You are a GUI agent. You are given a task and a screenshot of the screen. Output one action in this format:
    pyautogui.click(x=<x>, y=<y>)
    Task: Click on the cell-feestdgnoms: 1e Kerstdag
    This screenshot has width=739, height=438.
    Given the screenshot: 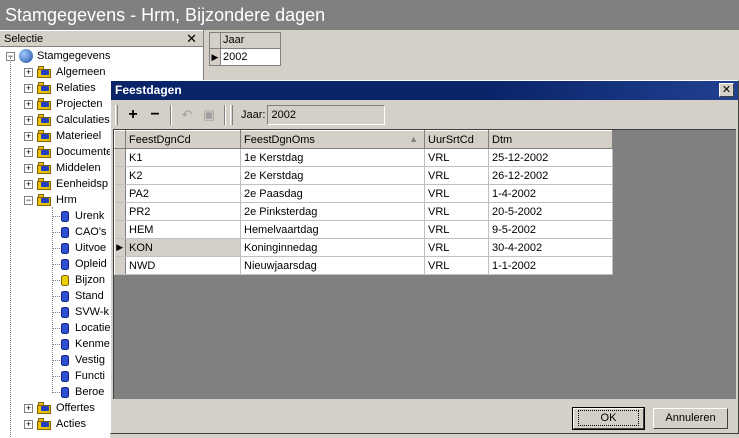 What is the action you would take?
    pyautogui.click(x=332, y=157)
    